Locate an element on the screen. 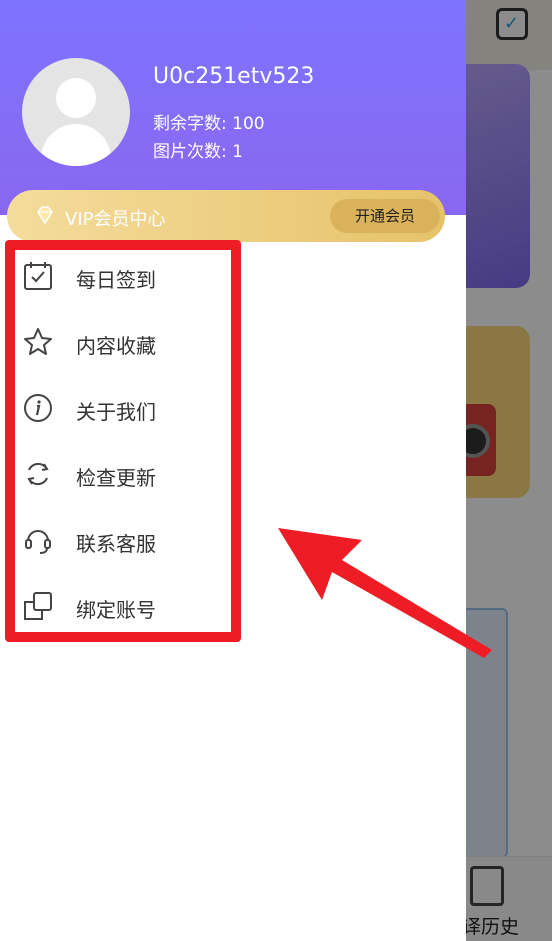 The height and width of the screenshot is (941, 552). vip-center-label: VIP会员中心 is located at coordinates (115, 219).